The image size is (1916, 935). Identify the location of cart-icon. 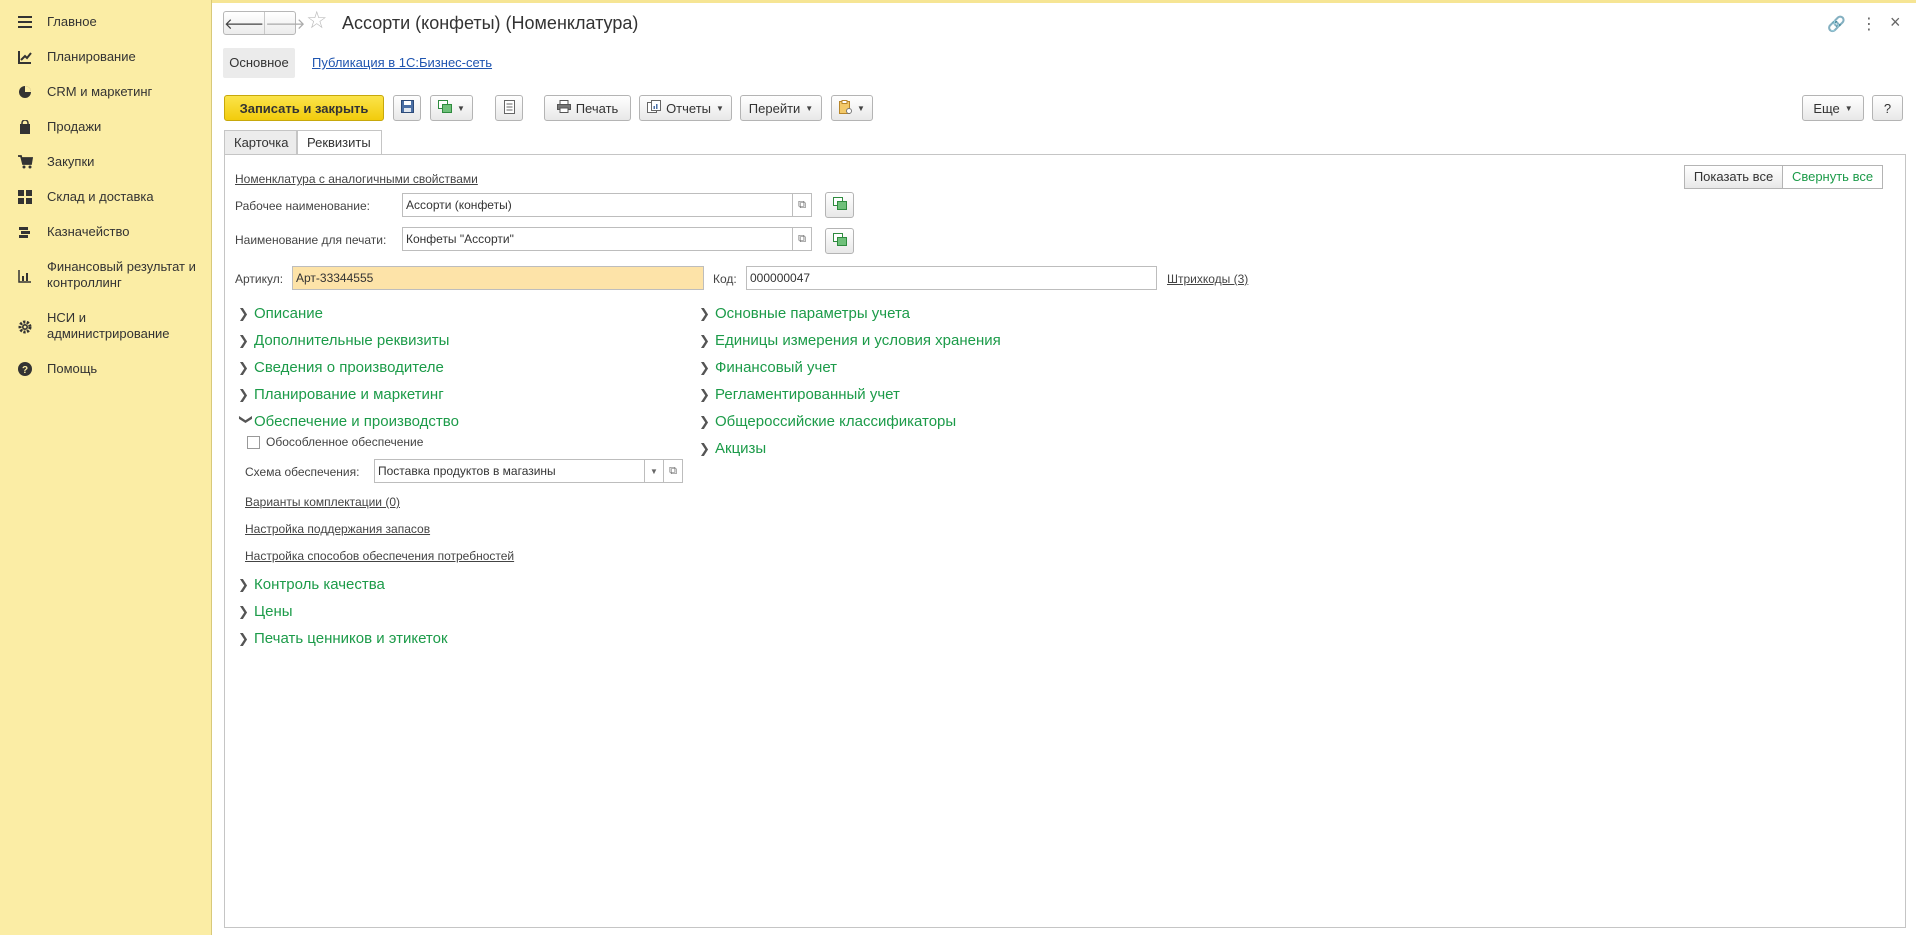
(25, 162).